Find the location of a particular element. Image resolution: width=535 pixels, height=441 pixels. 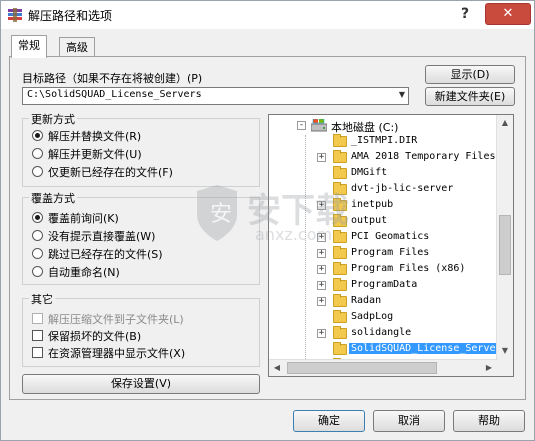

window-title: 解压路径和选项 is located at coordinates (70, 16).